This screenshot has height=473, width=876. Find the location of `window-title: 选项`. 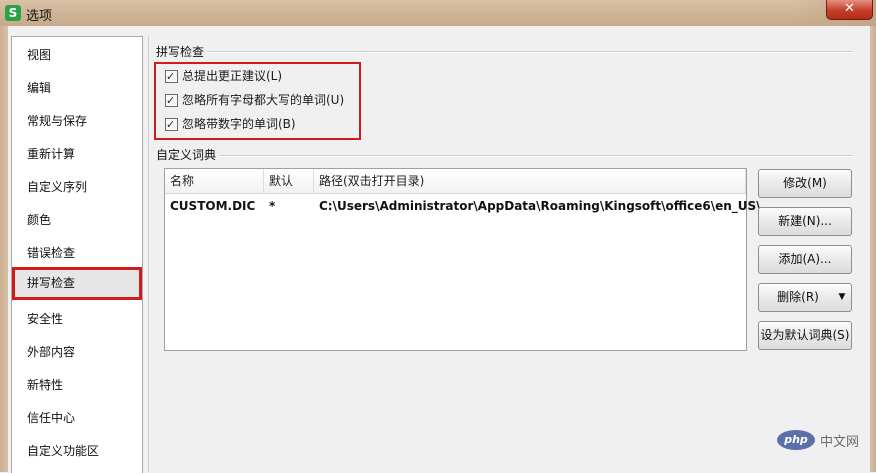

window-title: 选项 is located at coordinates (39, 16).